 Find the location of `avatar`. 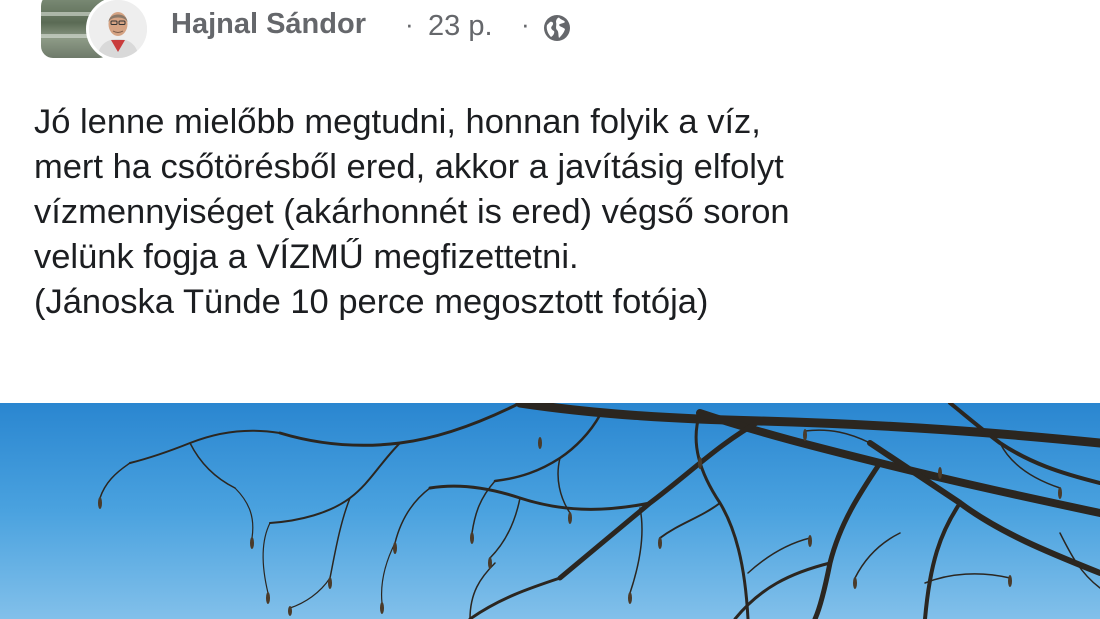

avatar is located at coordinates (118, 30).